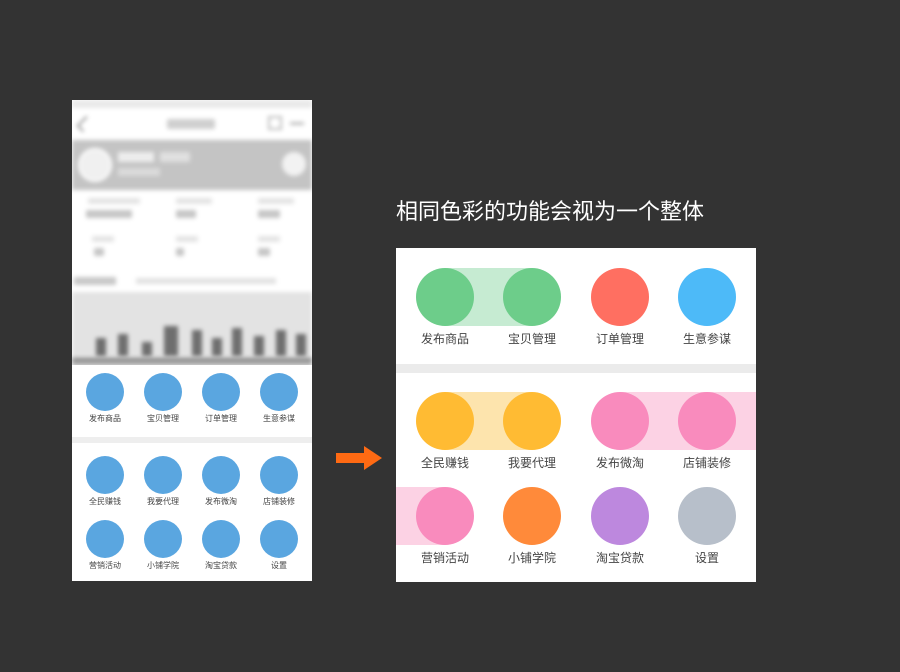 This screenshot has height=672, width=900. Describe the element at coordinates (84, 124) in the screenshot. I see `back-icon` at that location.